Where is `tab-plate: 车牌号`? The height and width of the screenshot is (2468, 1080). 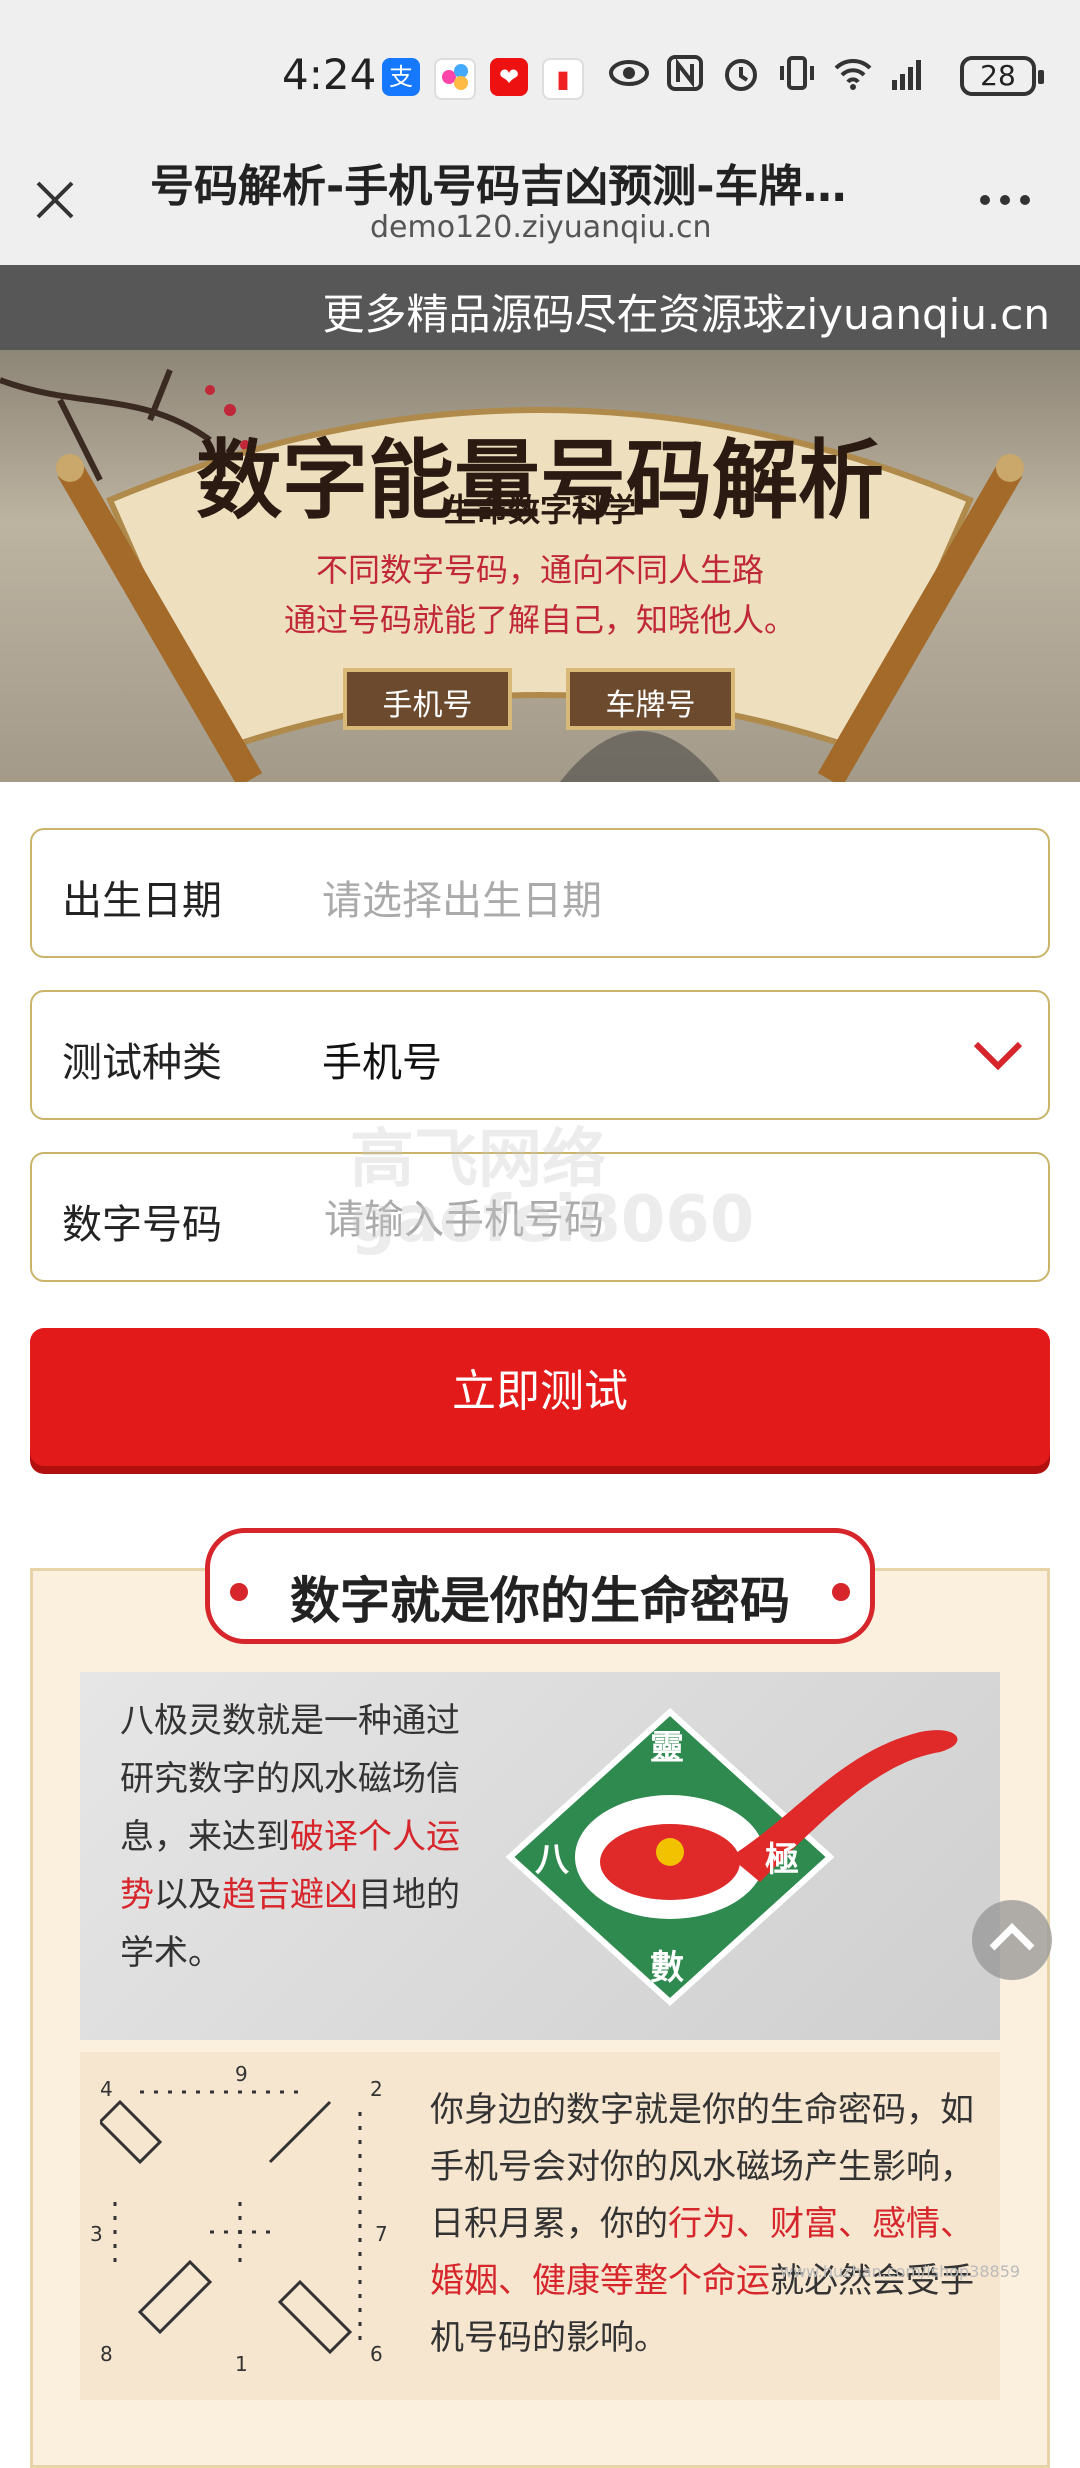
tab-plate: 车牌号 is located at coordinates (650, 702).